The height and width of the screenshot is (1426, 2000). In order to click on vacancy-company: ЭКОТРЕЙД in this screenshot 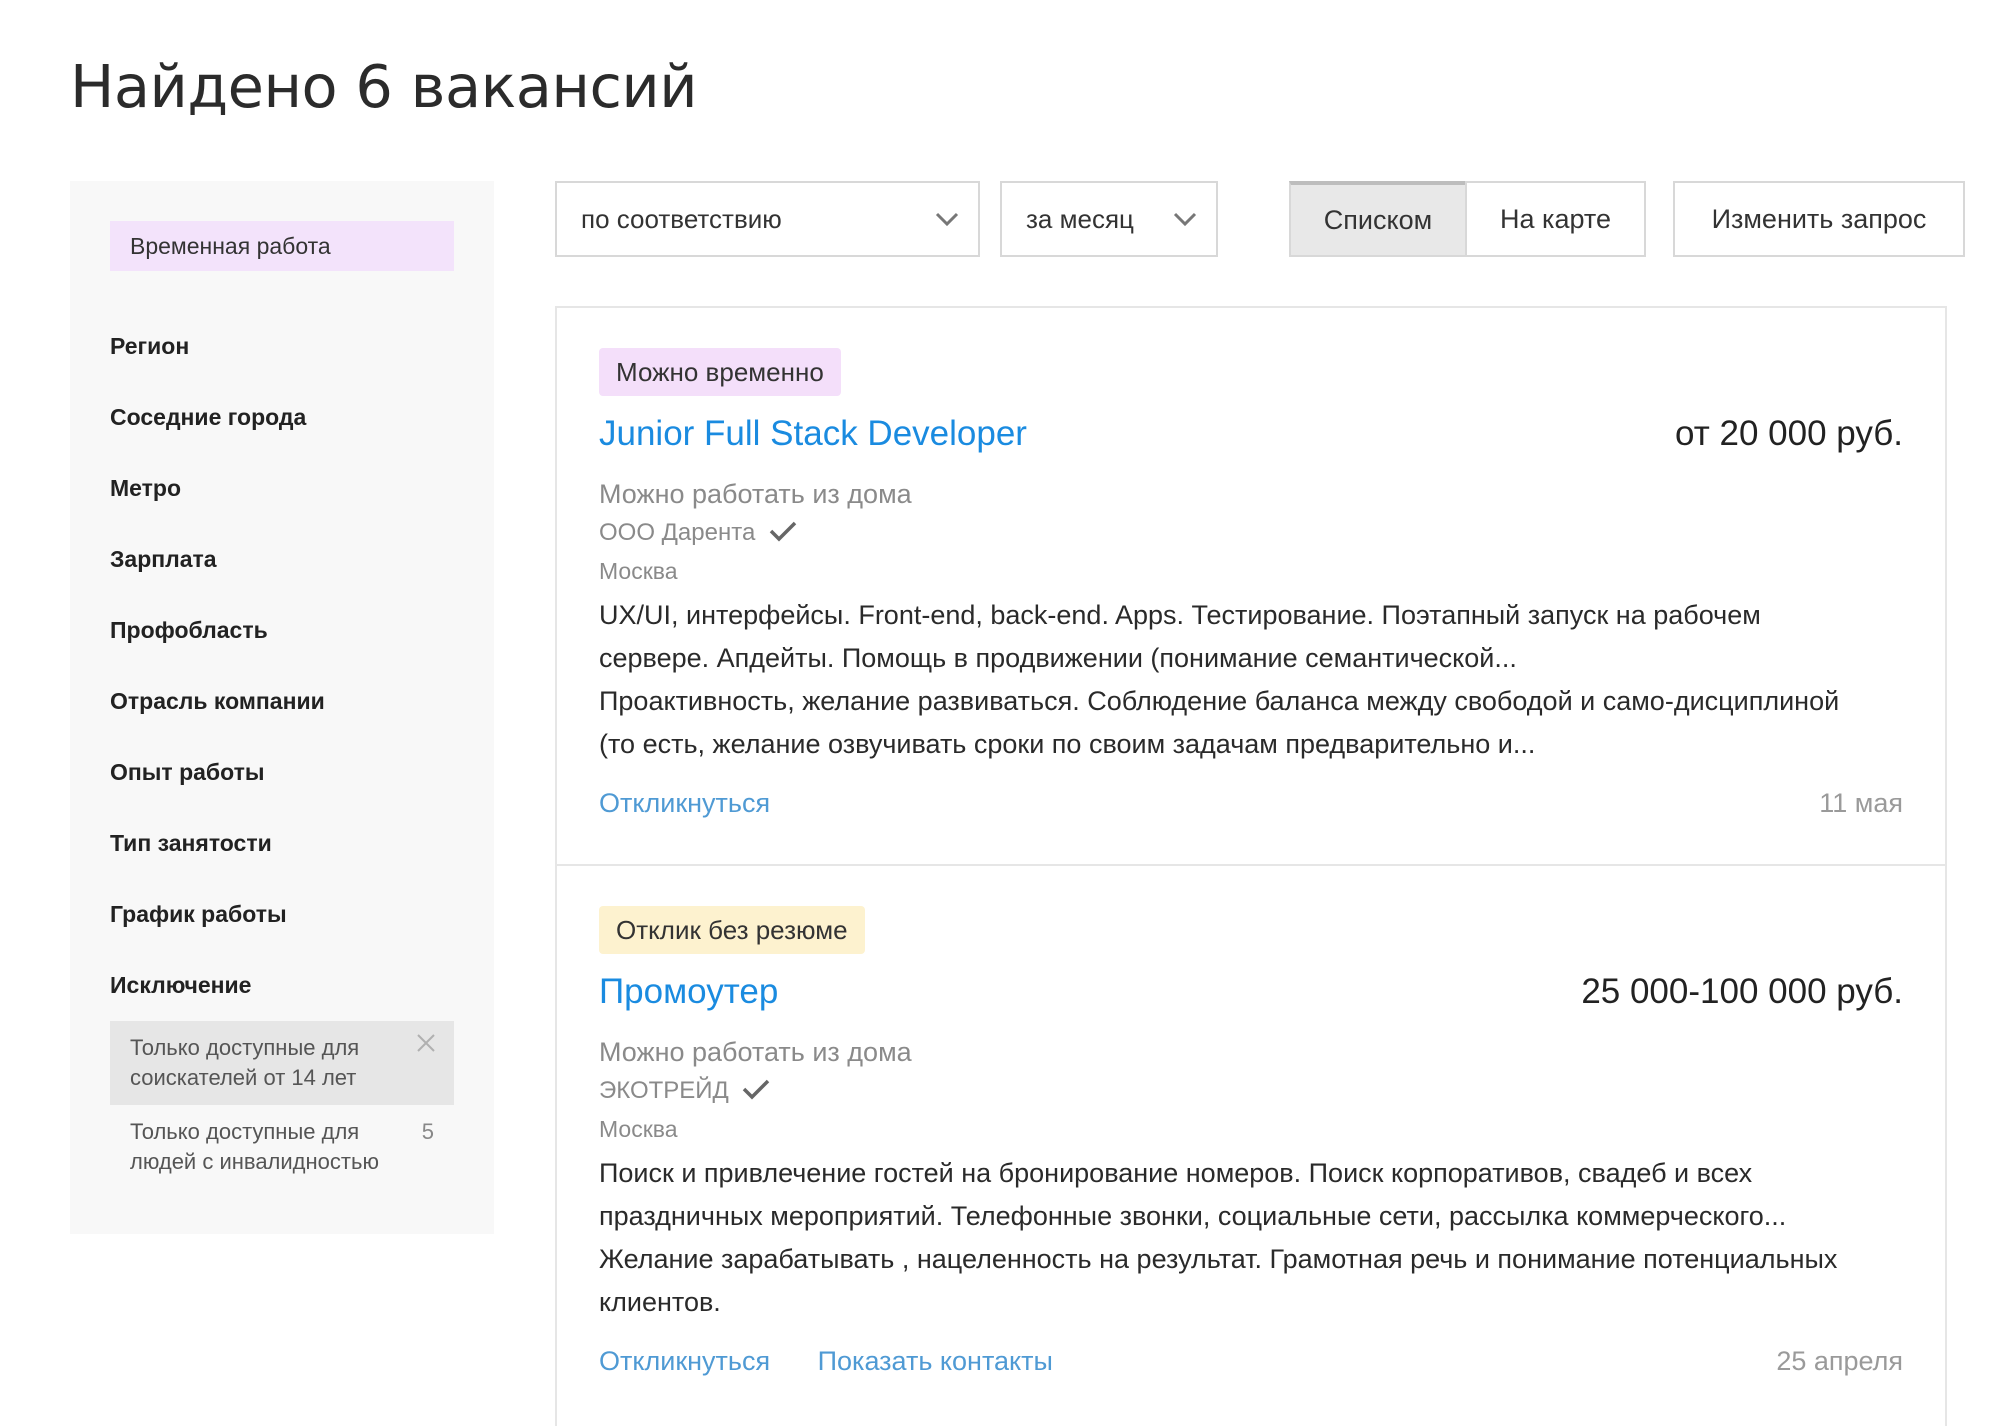, I will do `click(1251, 1091)`.